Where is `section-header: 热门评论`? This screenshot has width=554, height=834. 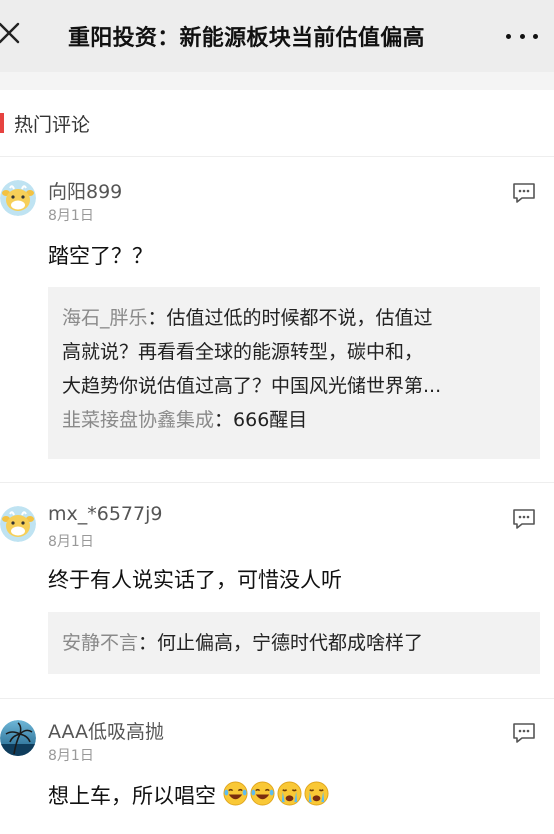
section-header: 热门评论 is located at coordinates (45, 123).